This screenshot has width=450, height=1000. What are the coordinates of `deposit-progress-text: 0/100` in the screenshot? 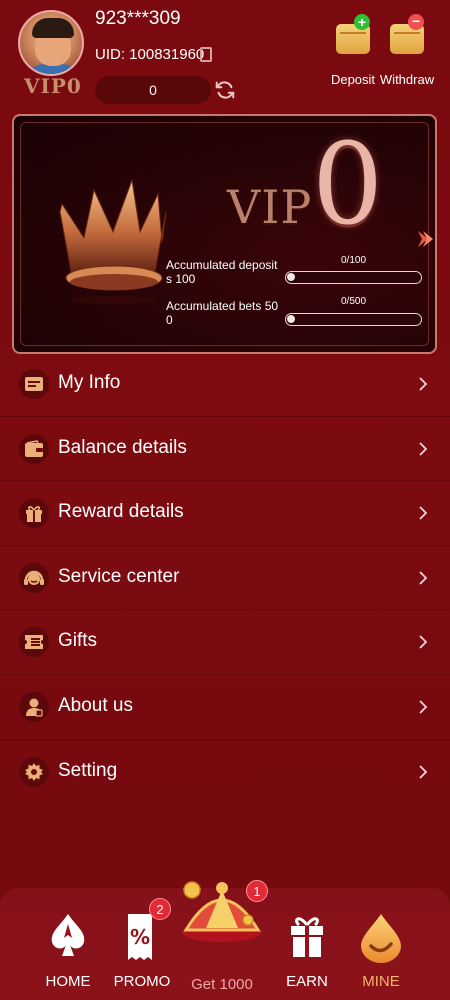 It's located at (354, 260).